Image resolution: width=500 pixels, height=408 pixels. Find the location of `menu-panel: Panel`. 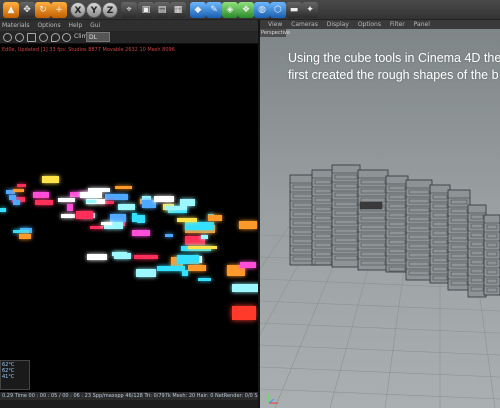

menu-panel: Panel is located at coordinates (422, 24).